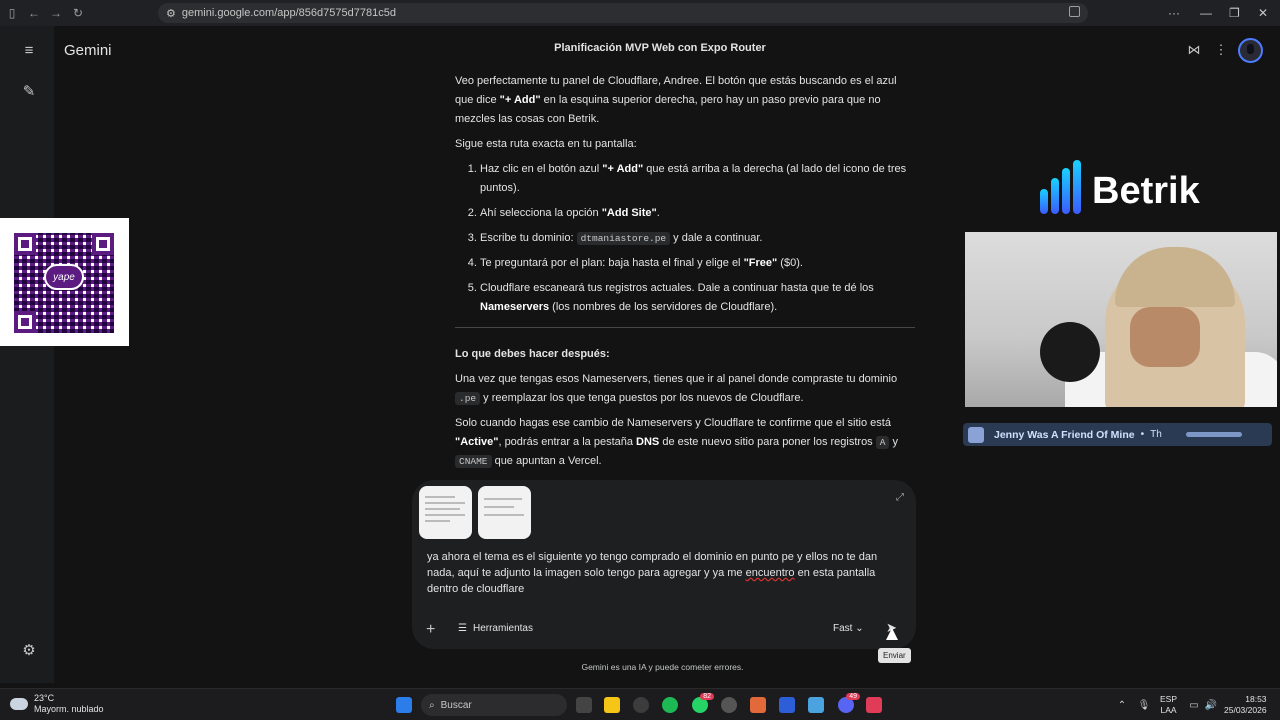  What do you see at coordinates (1234, 13) in the screenshot?
I see `restore-icon: ❐` at bounding box center [1234, 13].